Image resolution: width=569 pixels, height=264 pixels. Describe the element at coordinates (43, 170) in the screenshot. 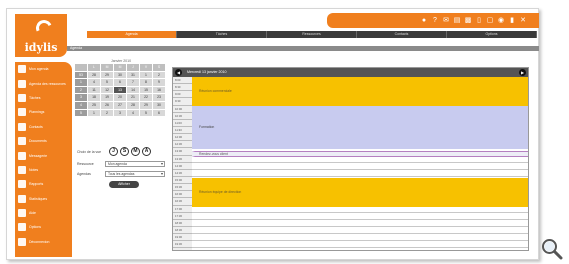

I see `sidebar-item-notes: Notes` at that location.